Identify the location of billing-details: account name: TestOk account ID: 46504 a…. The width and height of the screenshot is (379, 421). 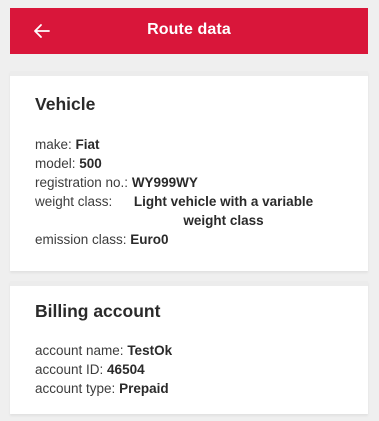
(195, 369).